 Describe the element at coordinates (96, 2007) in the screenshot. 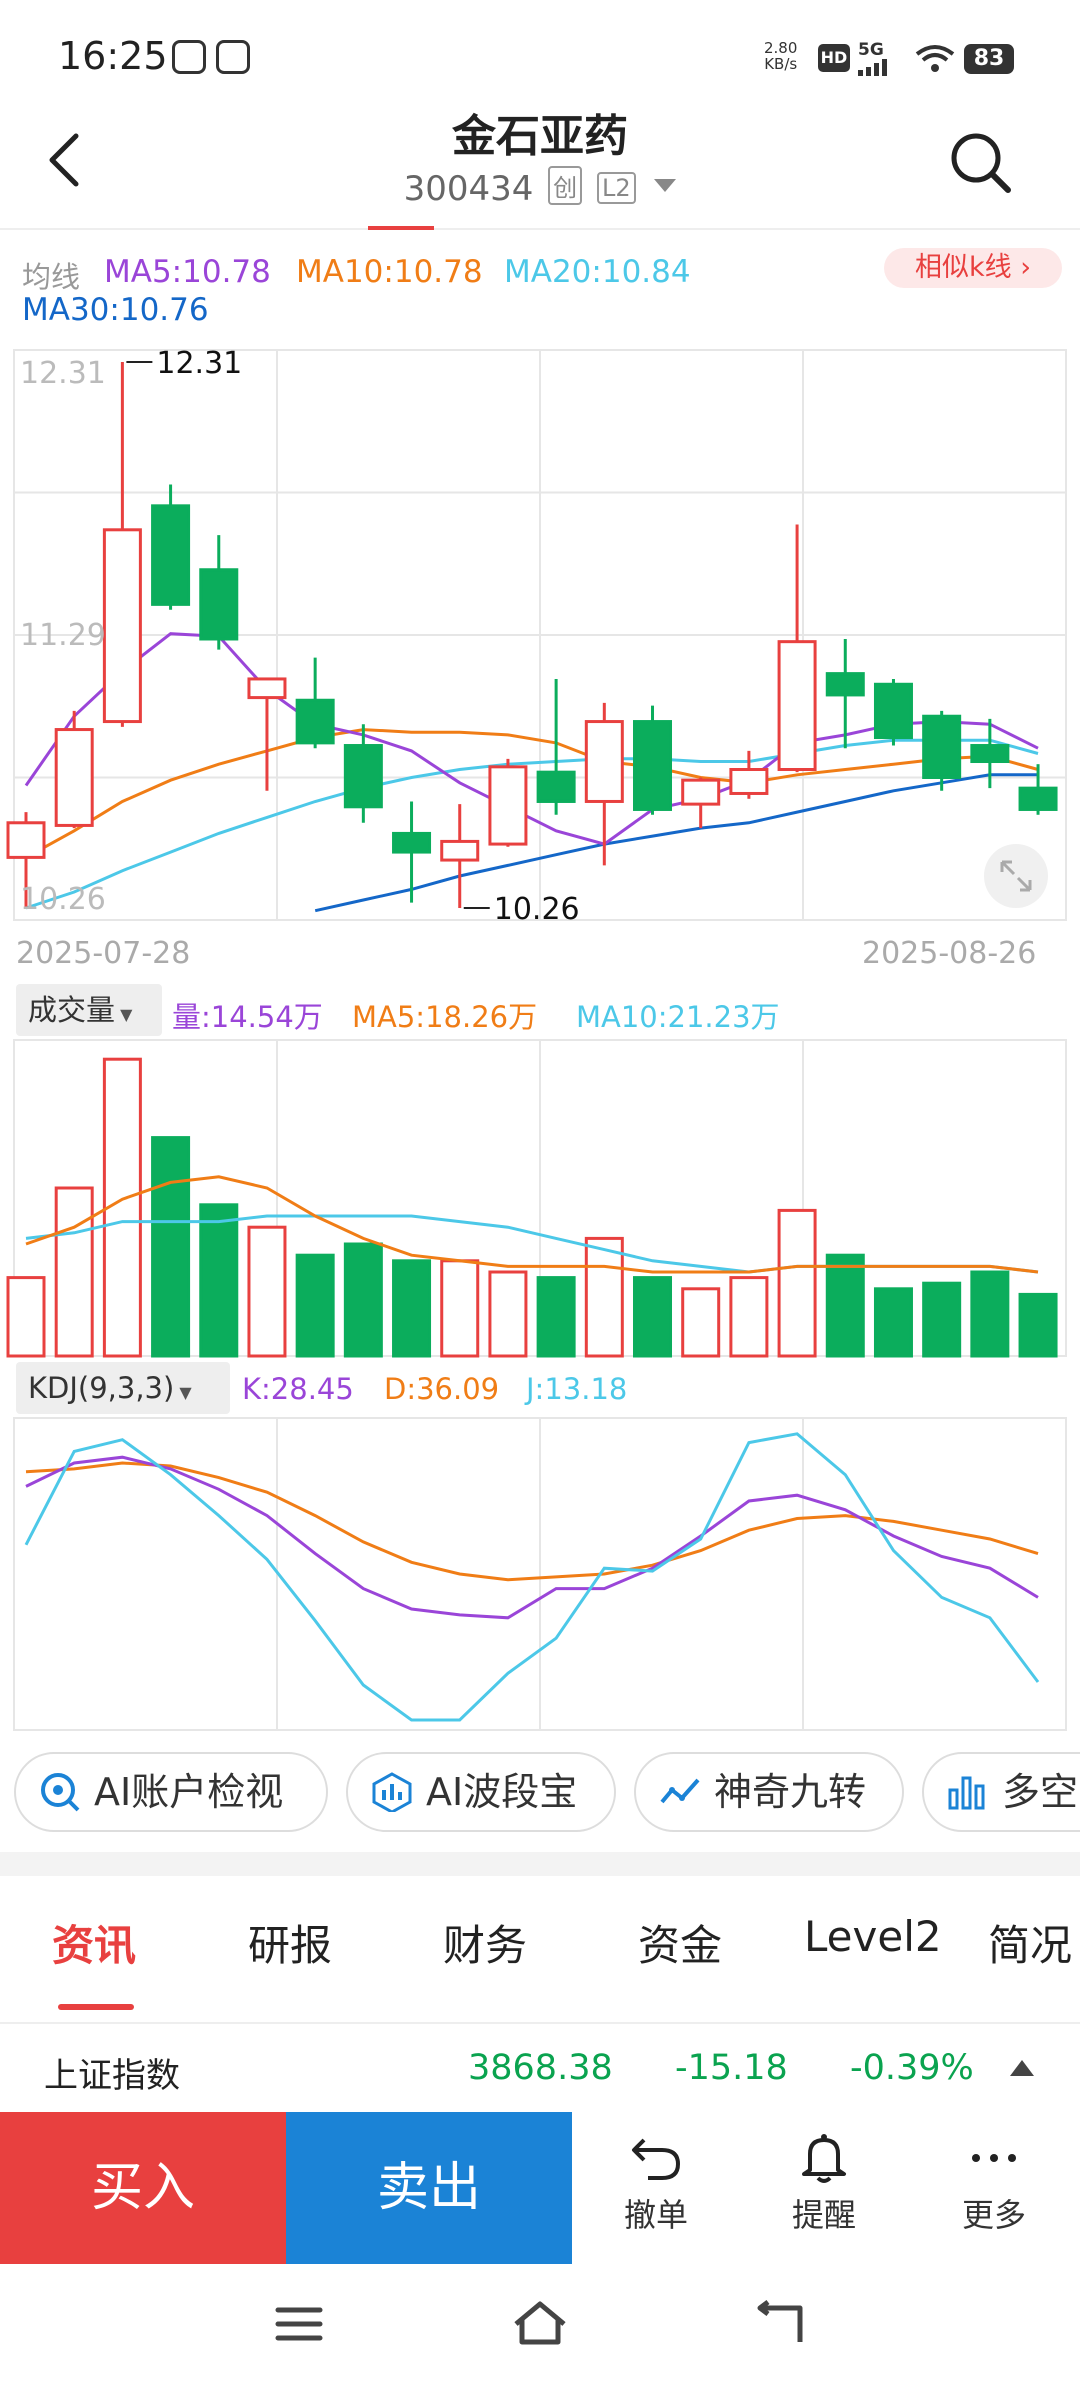

I see `active-tab-indicator` at that location.